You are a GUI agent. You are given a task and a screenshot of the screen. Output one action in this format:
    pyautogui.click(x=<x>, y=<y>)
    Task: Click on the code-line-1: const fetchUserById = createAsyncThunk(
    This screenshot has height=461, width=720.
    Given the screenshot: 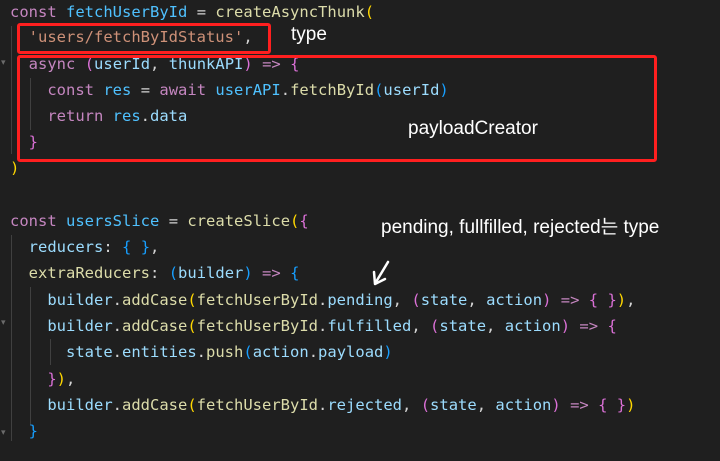 What is the action you would take?
    pyautogui.click(x=192, y=12)
    